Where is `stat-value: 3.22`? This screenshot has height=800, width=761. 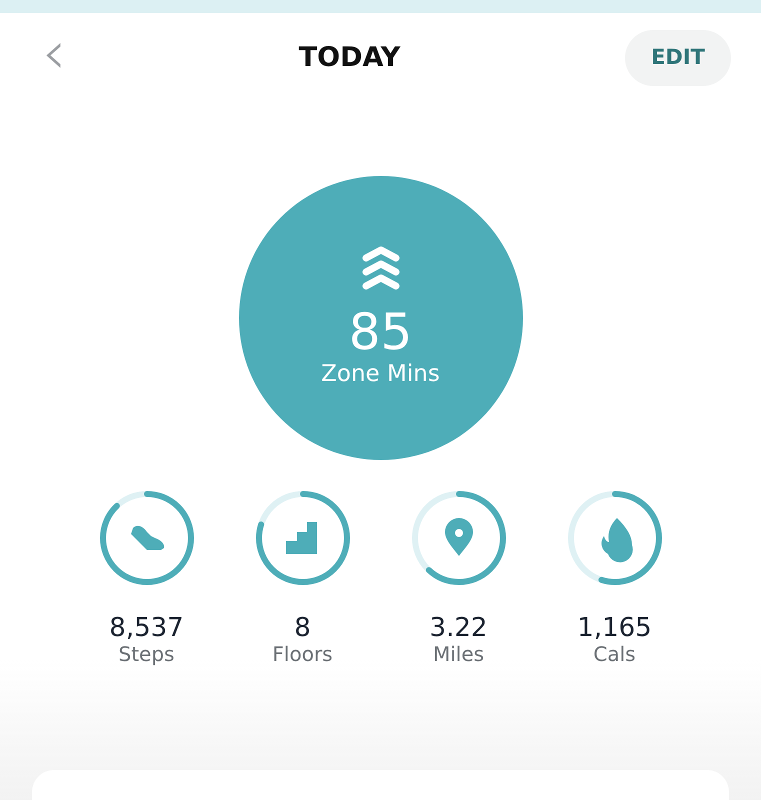
stat-value: 3.22 is located at coordinates (459, 628).